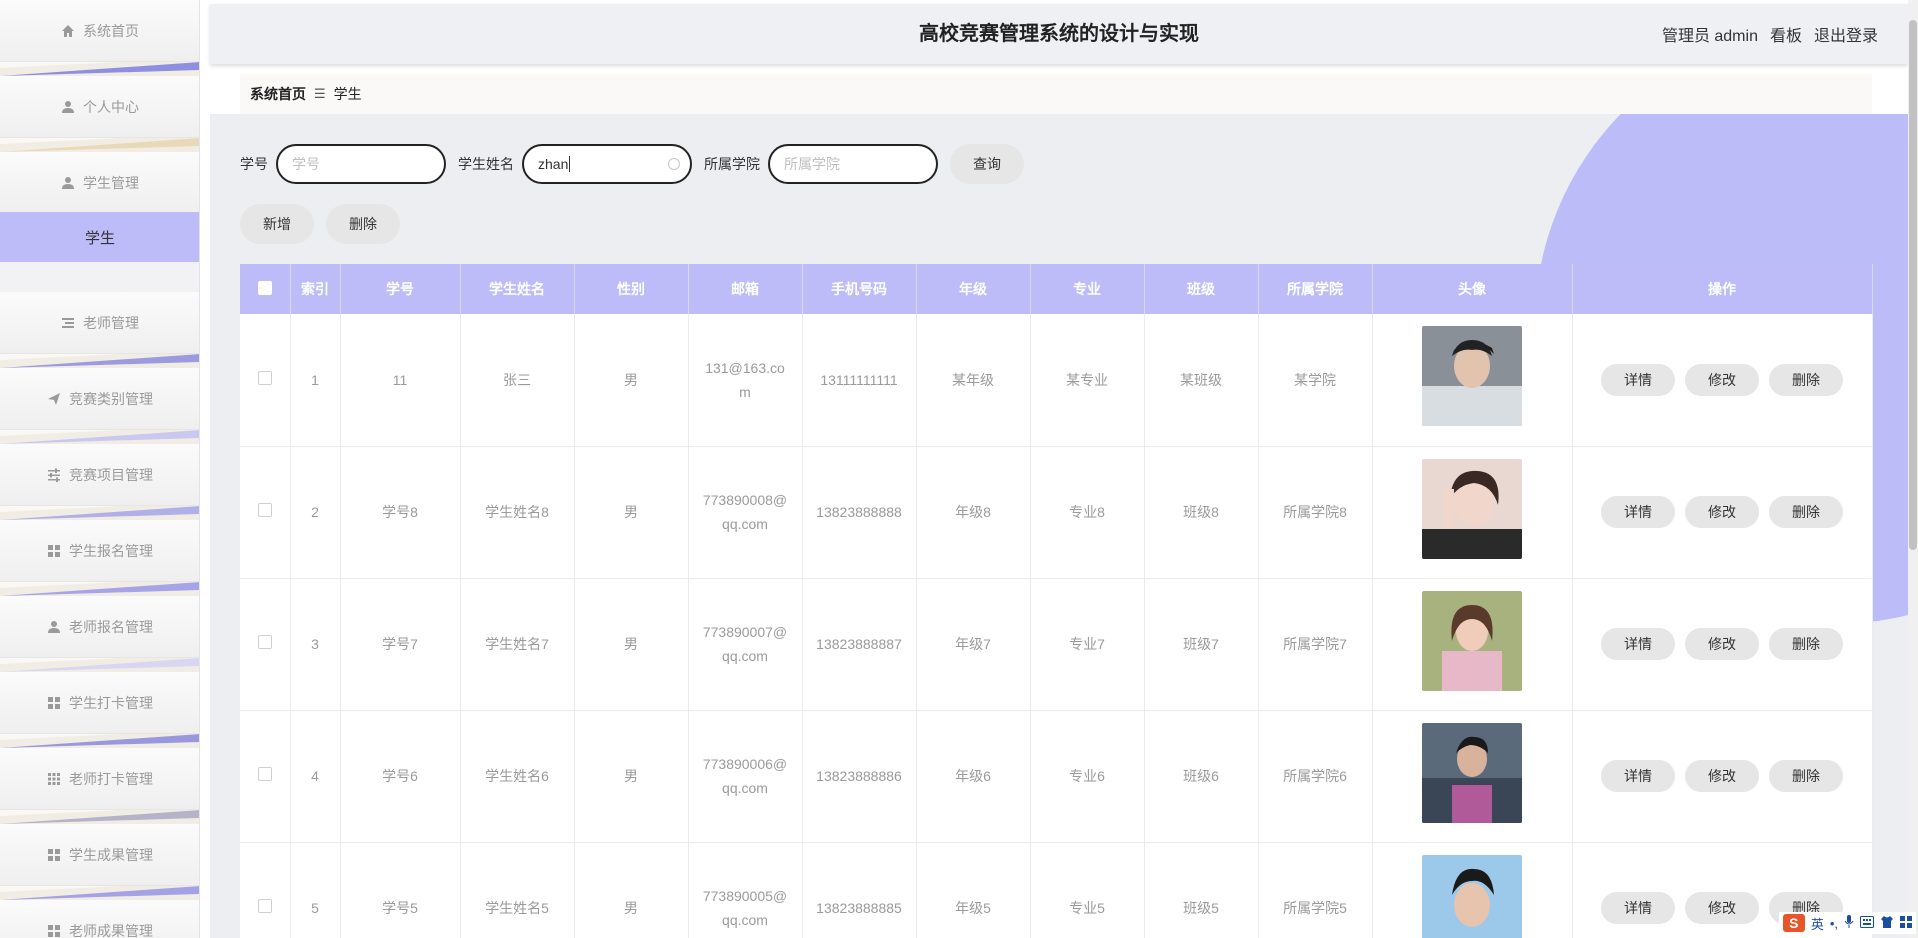 This screenshot has width=1918, height=938. Describe the element at coordinates (987, 164) in the screenshot. I see `query-button: 查询` at that location.